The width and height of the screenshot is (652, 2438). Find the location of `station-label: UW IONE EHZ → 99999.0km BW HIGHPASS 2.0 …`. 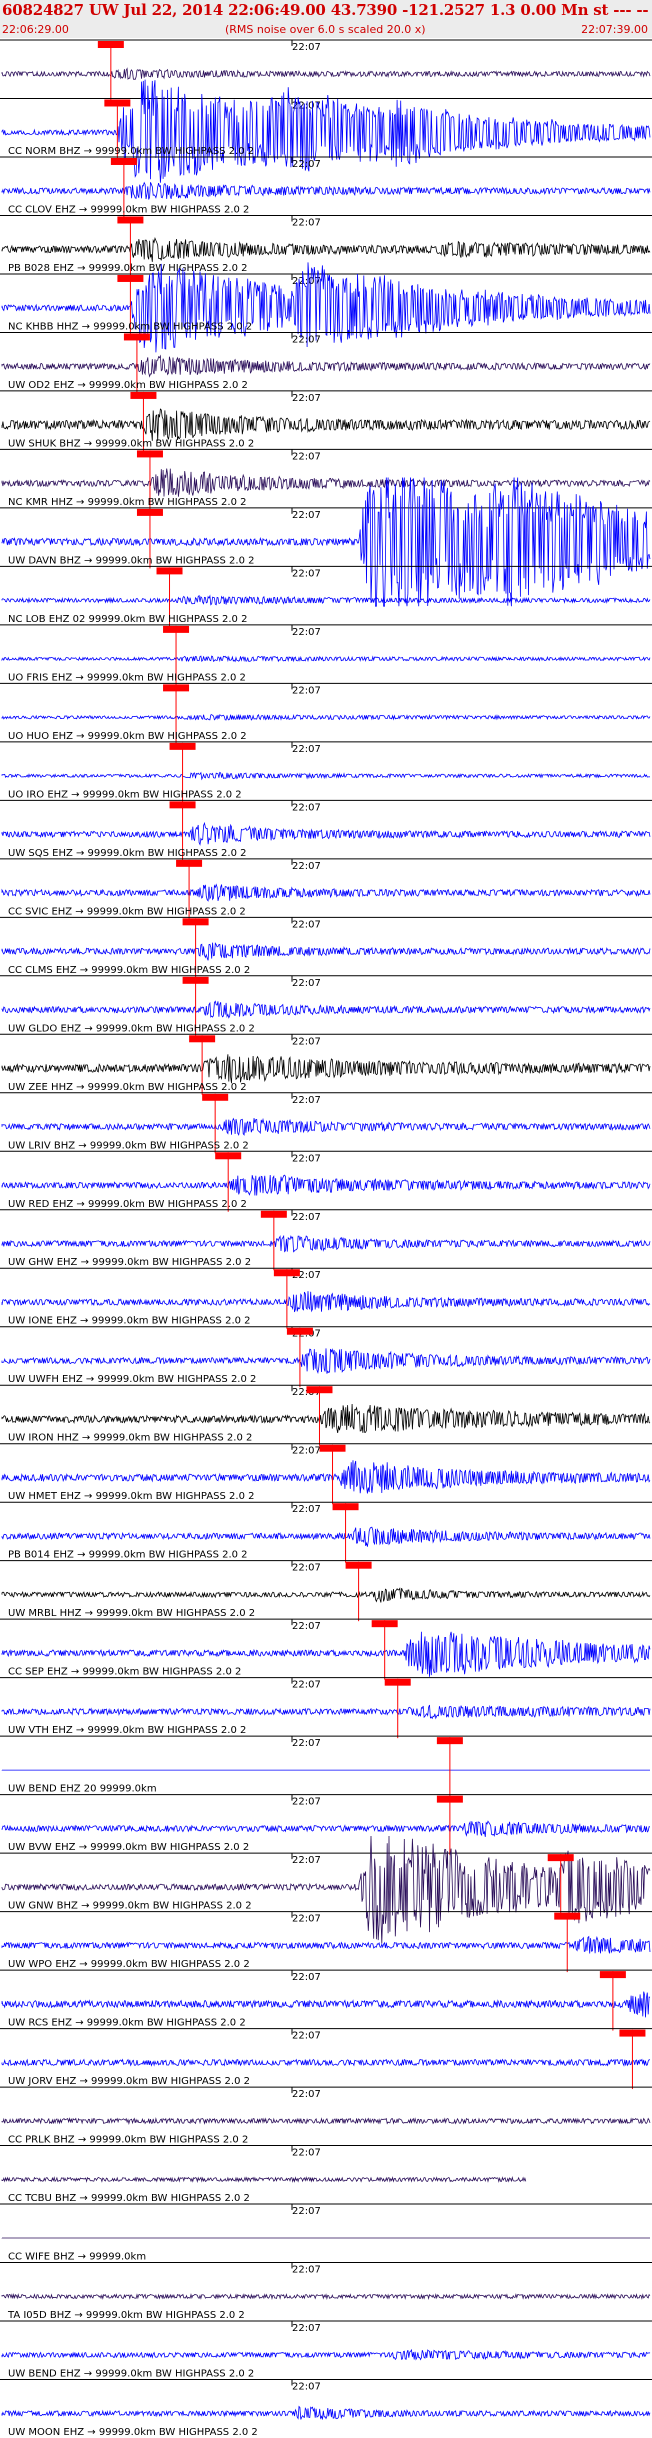

station-label: UW IONE EHZ → 99999.0km BW HIGHPASS 2.0 … is located at coordinates (129, 1321).